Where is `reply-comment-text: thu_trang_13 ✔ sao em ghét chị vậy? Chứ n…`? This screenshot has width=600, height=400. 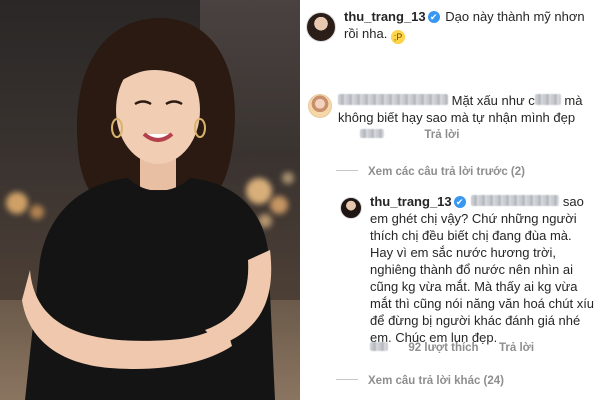
reply-comment-text: thu_trang_13 ✔ sao em ghét chị vậy? Chứ n… is located at coordinates (483, 269).